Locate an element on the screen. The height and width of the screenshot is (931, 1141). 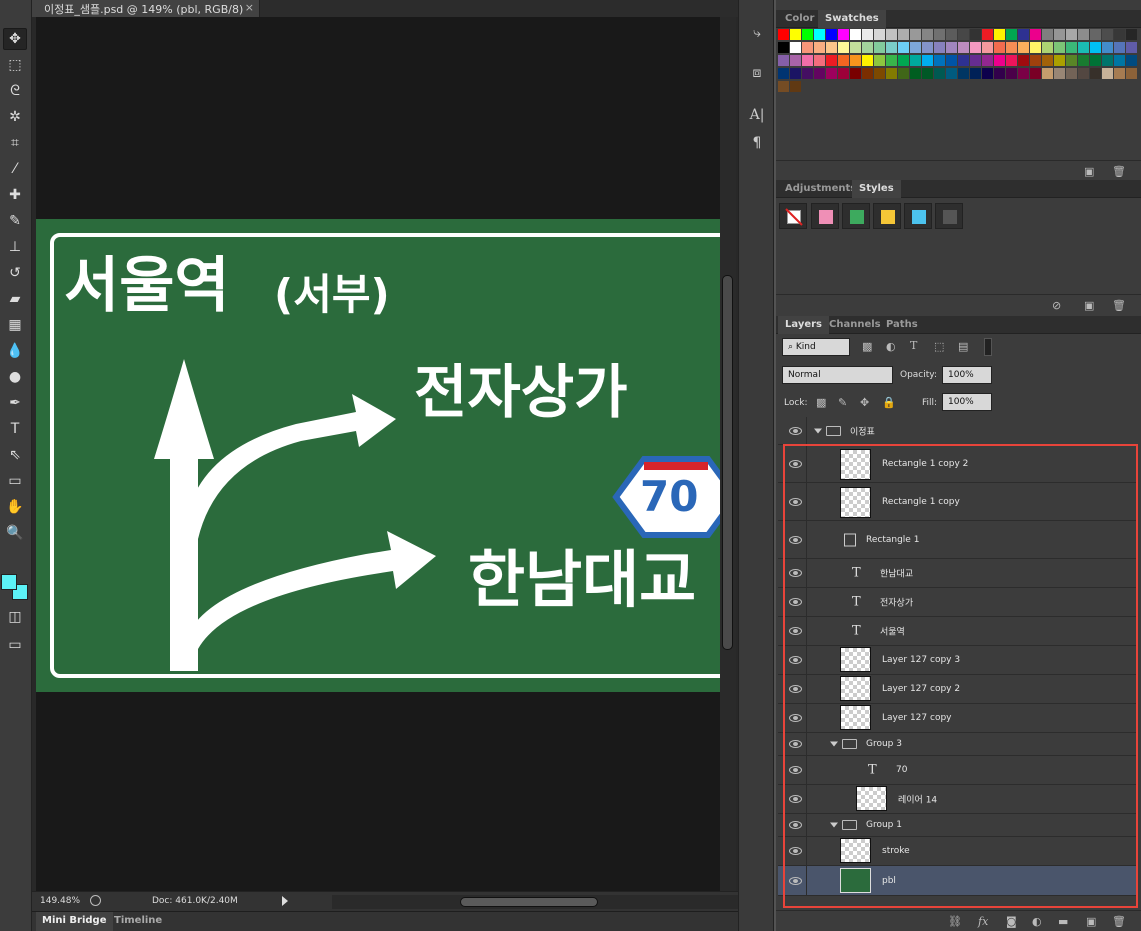
fill-field: 100% is located at coordinates (967, 402).